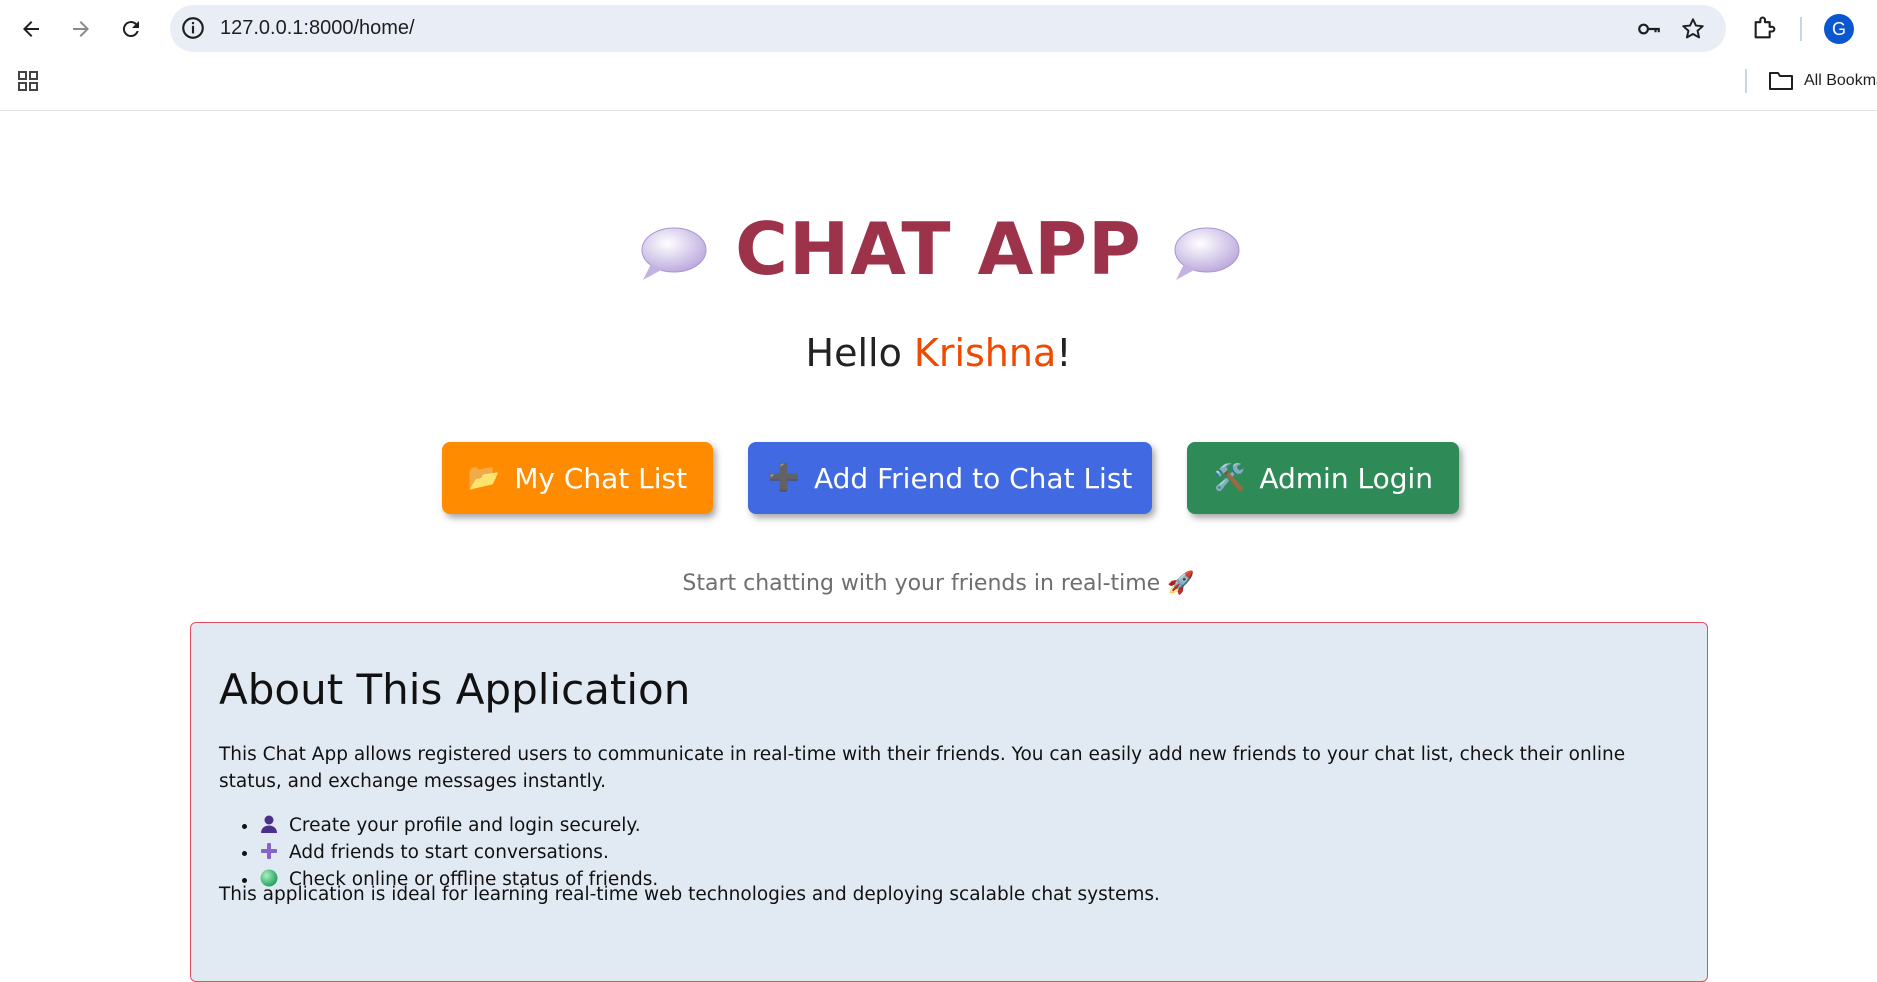  What do you see at coordinates (948, 28) in the screenshot?
I see `address-bar: 127.0.0.1:8000/home/` at bounding box center [948, 28].